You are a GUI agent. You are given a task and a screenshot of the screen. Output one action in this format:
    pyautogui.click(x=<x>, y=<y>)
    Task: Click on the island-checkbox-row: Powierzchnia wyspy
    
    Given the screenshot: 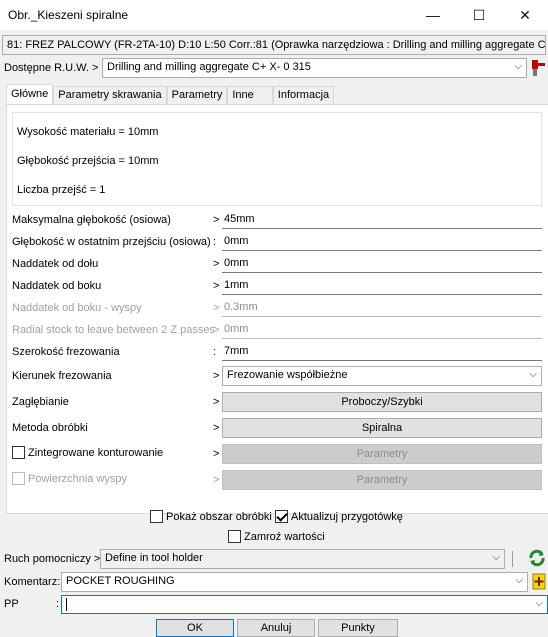 What is the action you would take?
    pyautogui.click(x=69, y=478)
    